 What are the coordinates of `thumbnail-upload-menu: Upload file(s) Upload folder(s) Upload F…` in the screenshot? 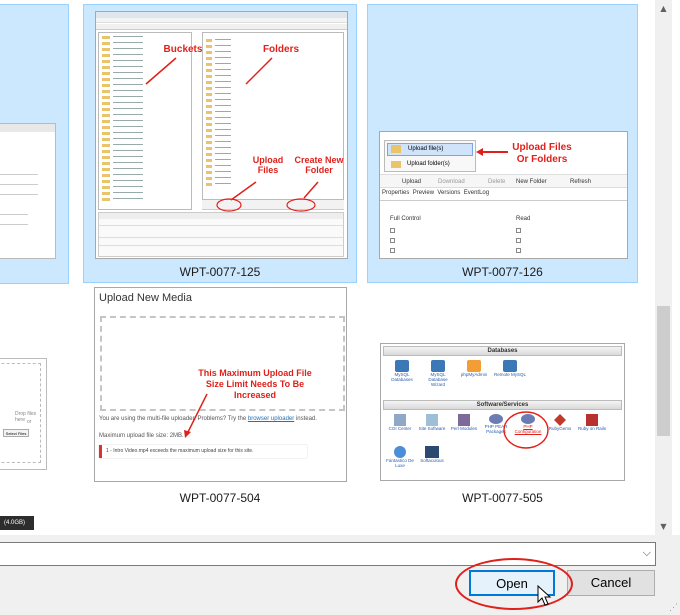 It's located at (503, 195).